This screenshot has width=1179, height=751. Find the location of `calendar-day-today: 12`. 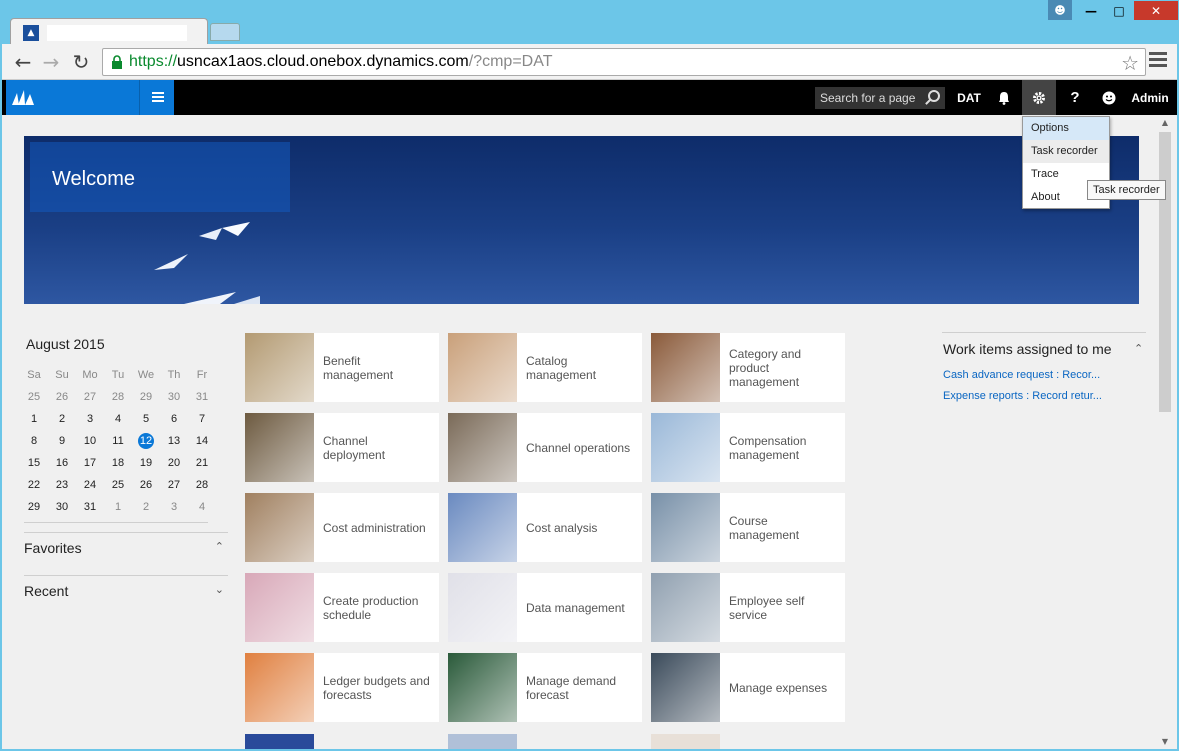

calendar-day-today: 12 is located at coordinates (146, 441).